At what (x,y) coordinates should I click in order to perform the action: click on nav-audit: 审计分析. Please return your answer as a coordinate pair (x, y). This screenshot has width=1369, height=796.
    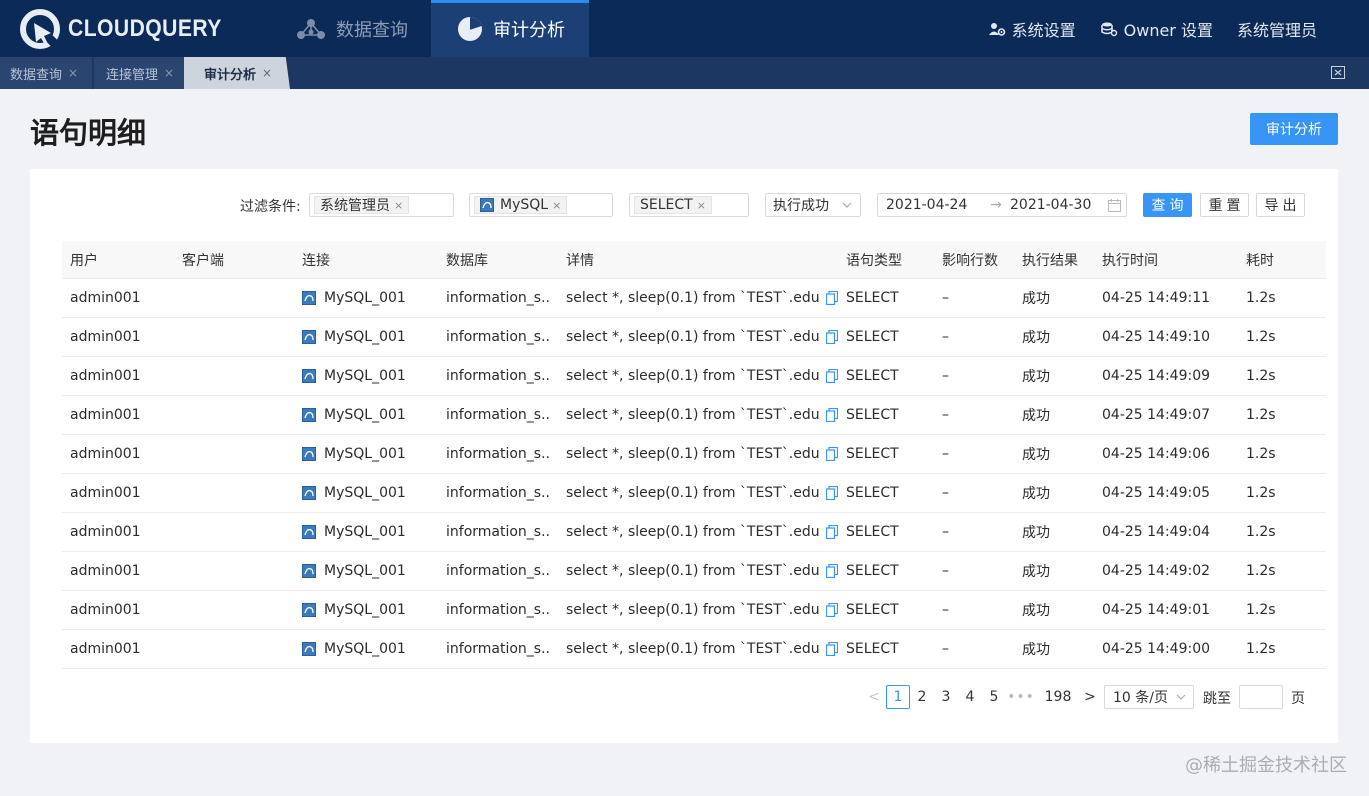
    Looking at the image, I should click on (510, 28).